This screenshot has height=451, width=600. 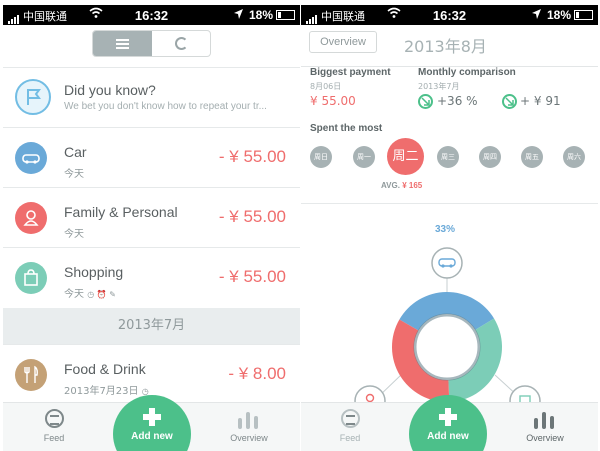 I want to click on day-friday: 周五, so click(x=532, y=157).